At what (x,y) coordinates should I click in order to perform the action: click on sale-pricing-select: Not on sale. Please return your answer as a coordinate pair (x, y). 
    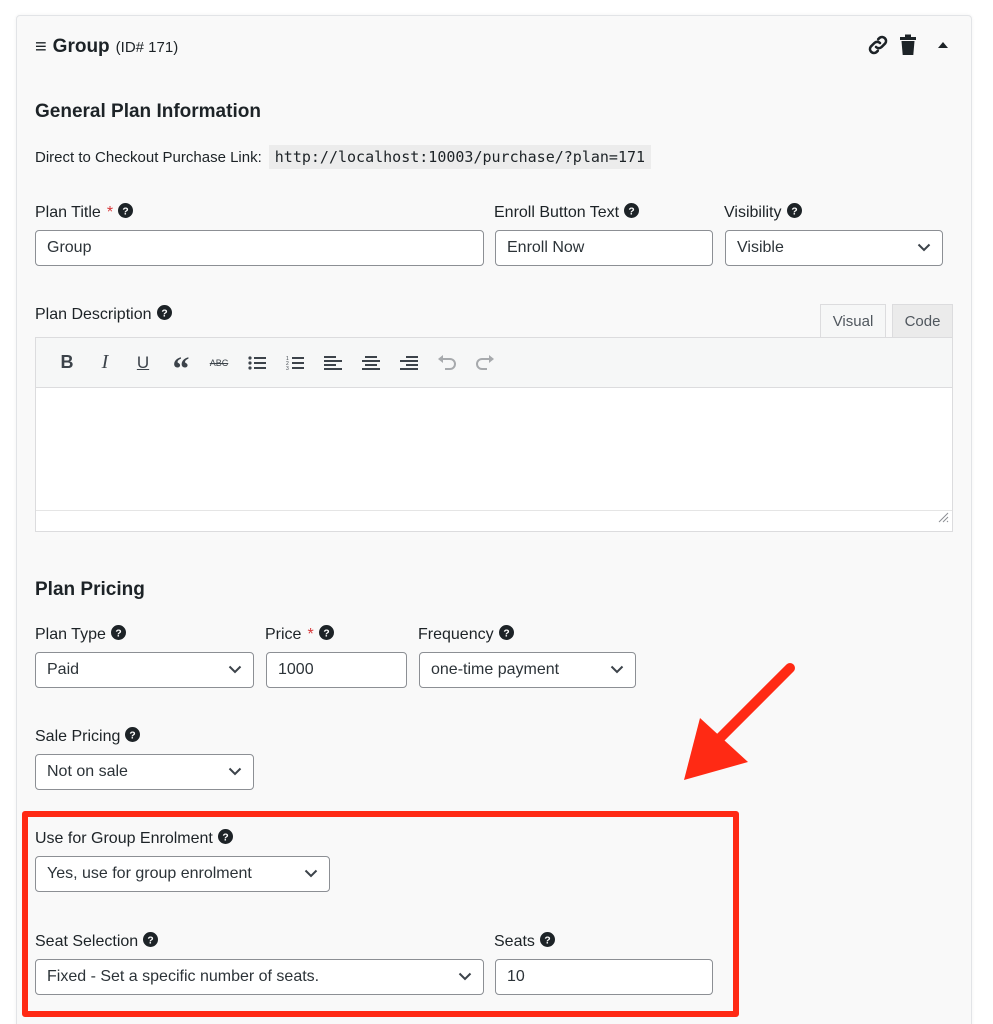
    Looking at the image, I should click on (144, 772).